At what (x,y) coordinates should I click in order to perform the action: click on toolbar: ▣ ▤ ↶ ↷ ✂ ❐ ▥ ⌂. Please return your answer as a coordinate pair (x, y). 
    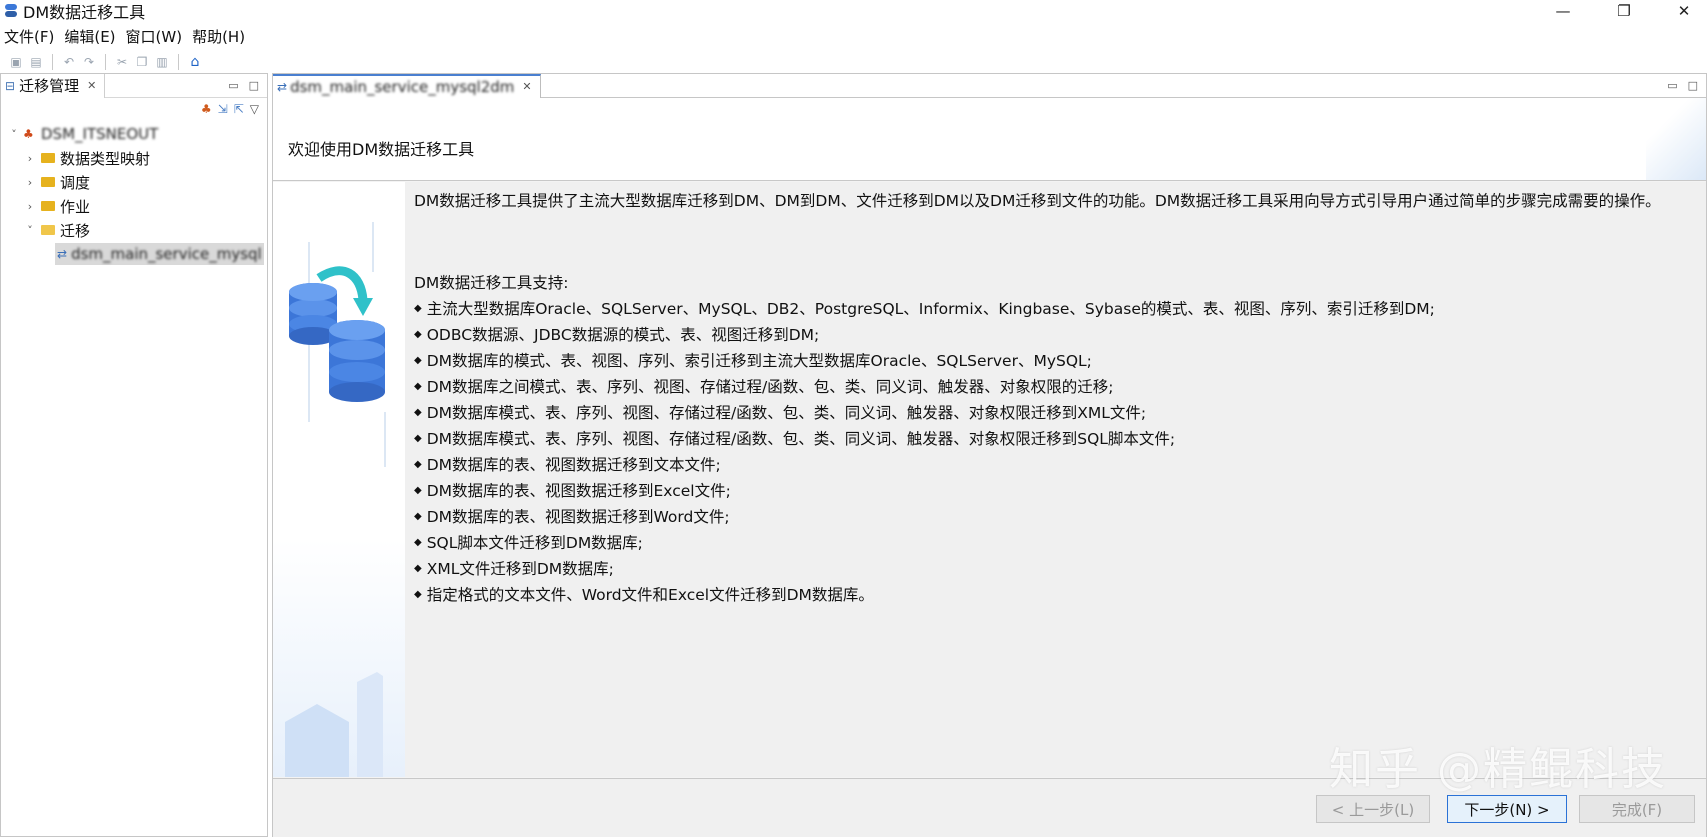
    Looking at the image, I should click on (853, 62).